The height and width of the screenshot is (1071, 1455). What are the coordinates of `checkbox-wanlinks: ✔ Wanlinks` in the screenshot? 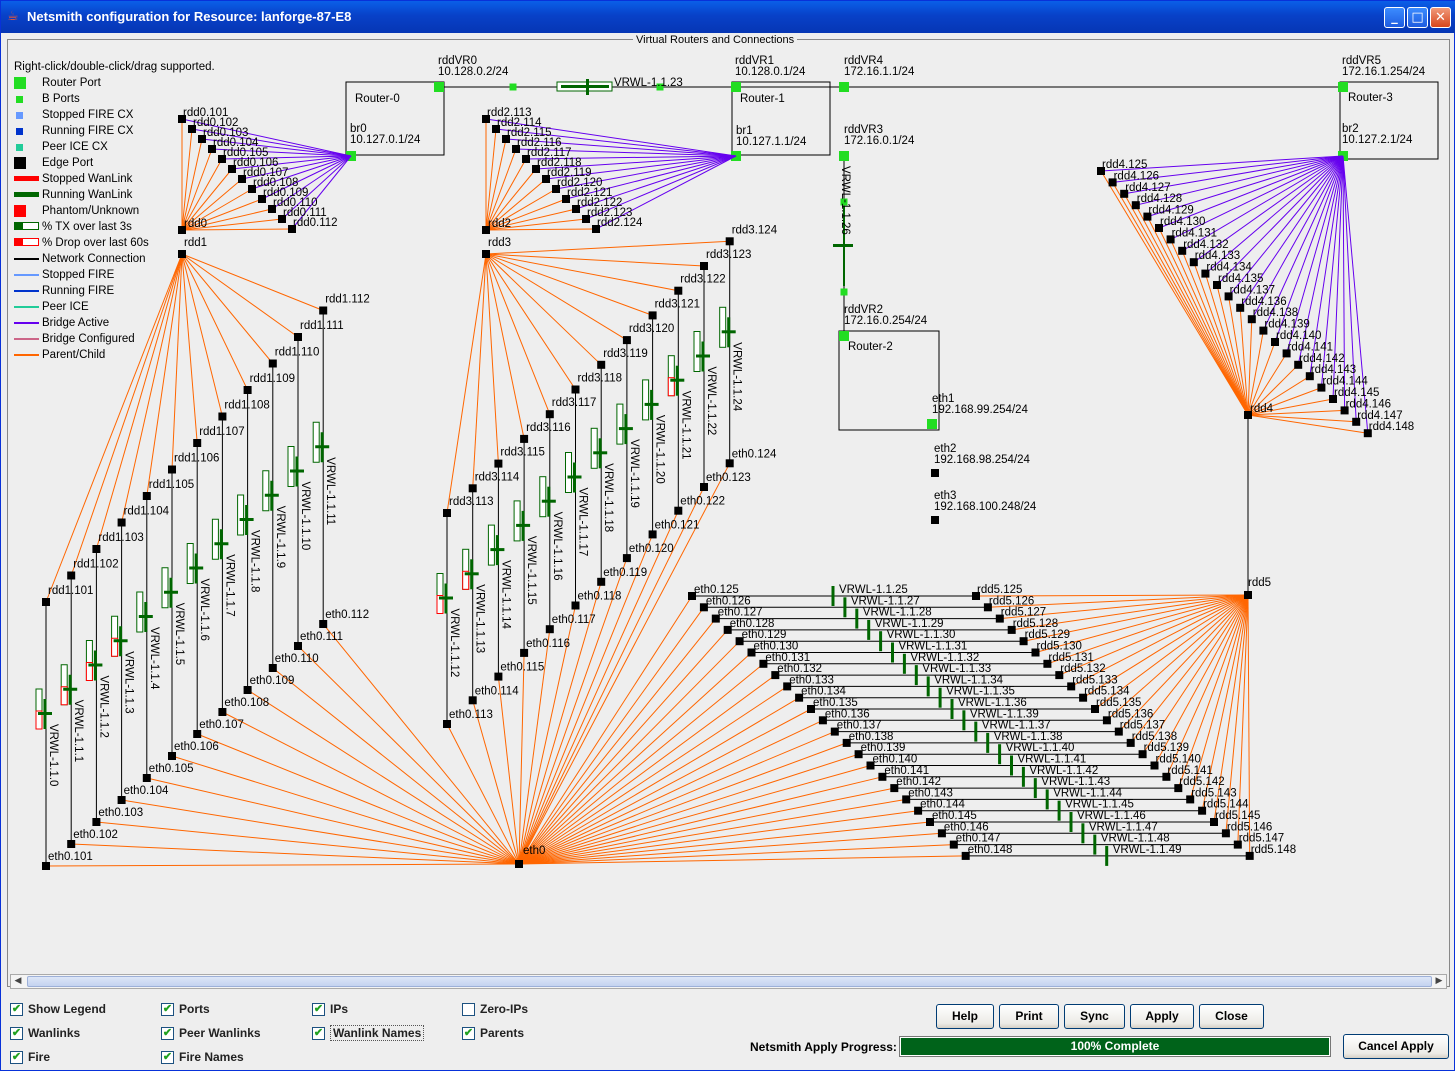 It's located at (45, 1033).